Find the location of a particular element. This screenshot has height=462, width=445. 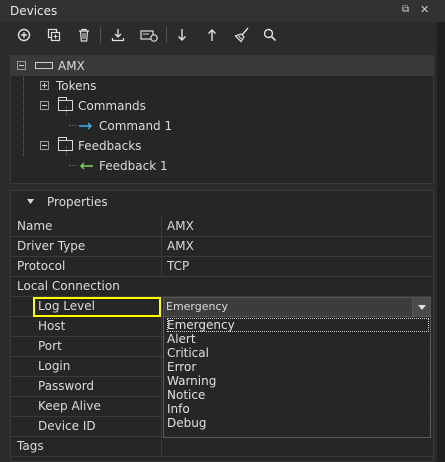

delete-icon is located at coordinates (84, 35).